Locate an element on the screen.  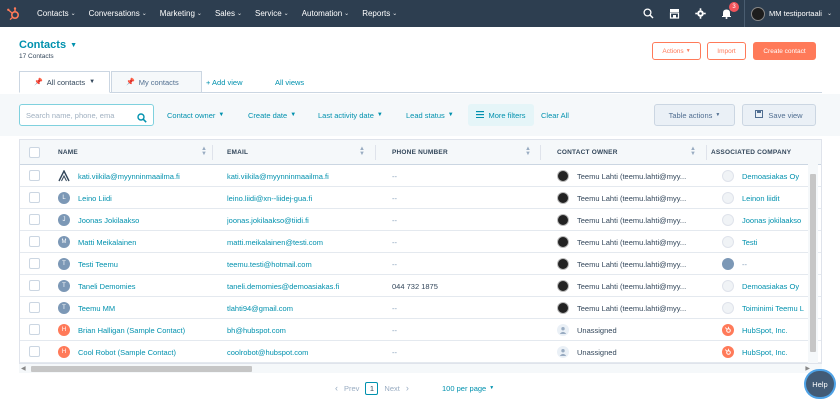
contact-name-link: Teemu MM is located at coordinates (96, 308).